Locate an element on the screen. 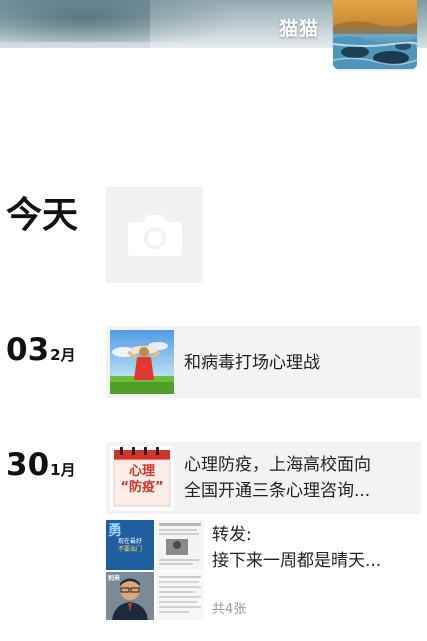 This screenshot has height=641, width=427. add-photo-button is located at coordinates (154, 235).